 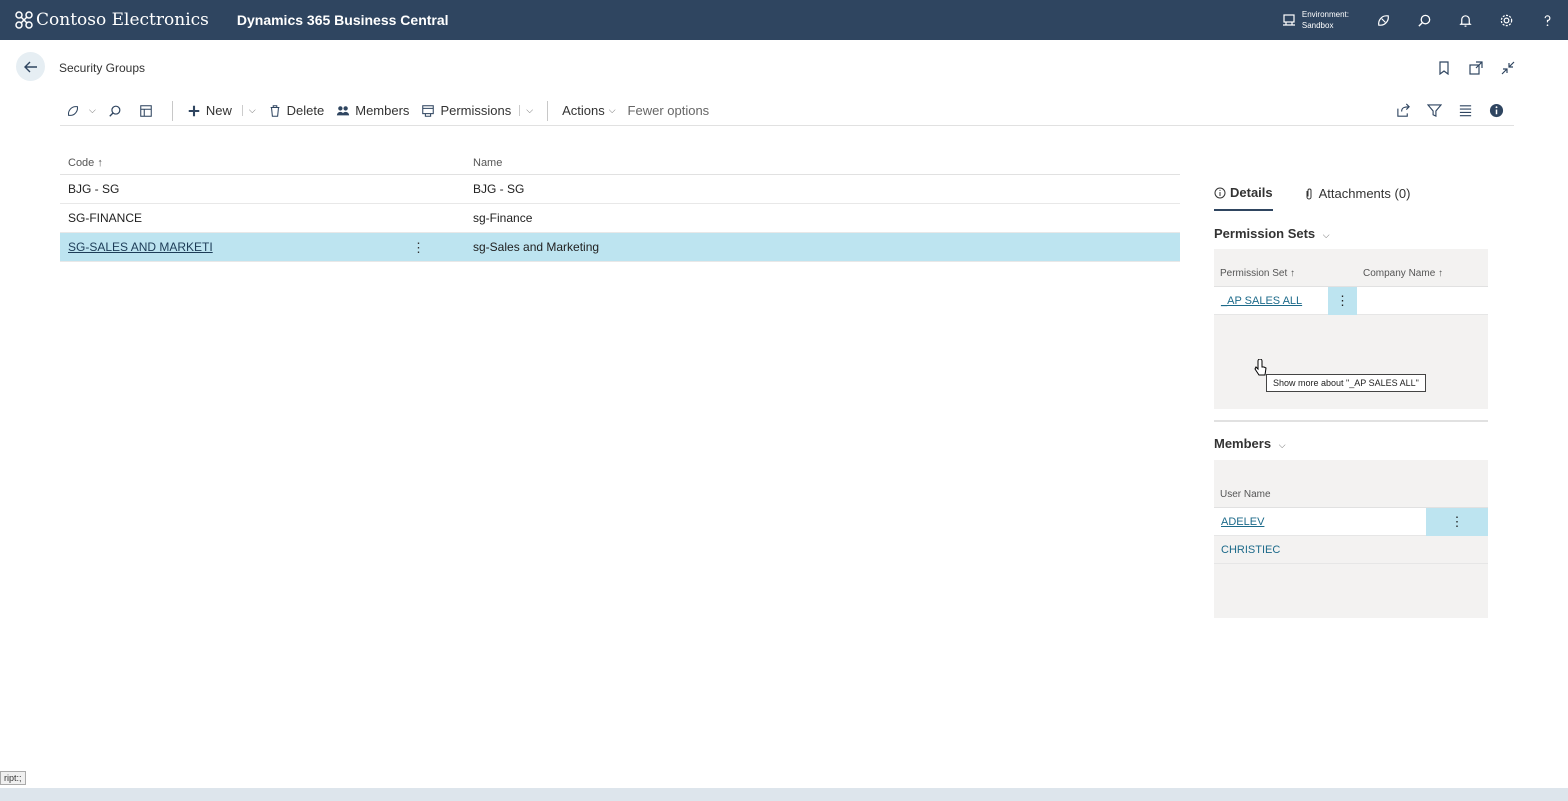 I want to click on environment-label: Environment:, so click(x=1325, y=14).